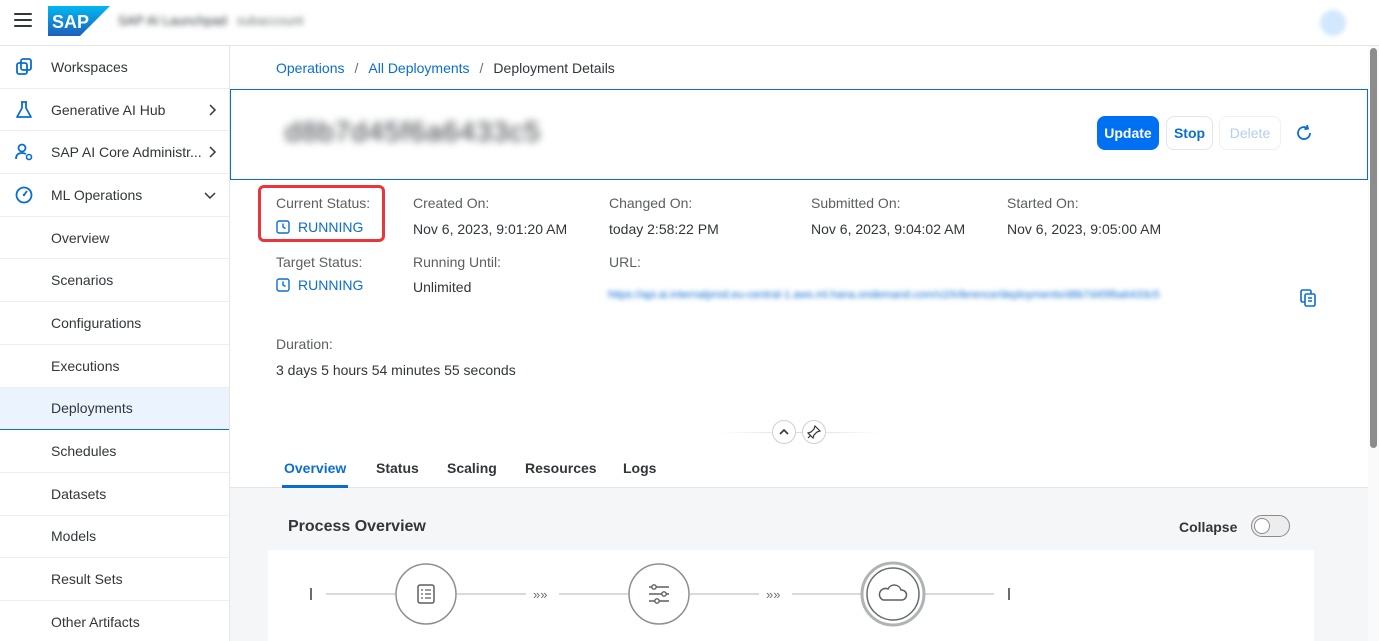  What do you see at coordinates (888, 229) in the screenshot?
I see `submitted-on-value: Nov 6, 2023, 9:04:02 AM` at bounding box center [888, 229].